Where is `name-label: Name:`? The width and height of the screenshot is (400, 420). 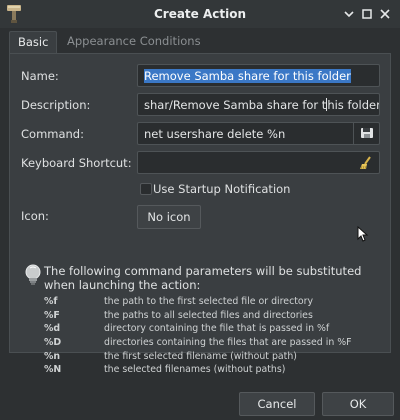
name-label: Name: is located at coordinates (40, 76).